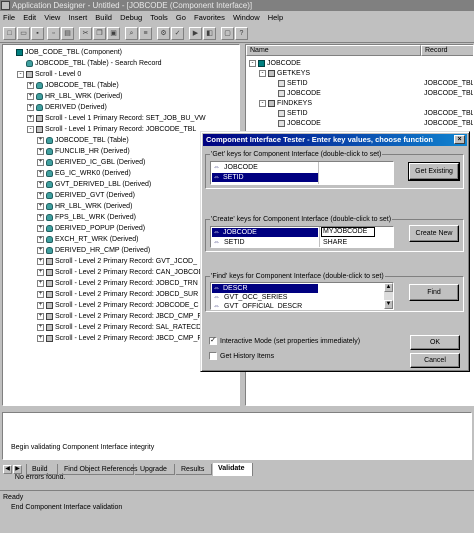 This screenshot has height=533, width=474. What do you see at coordinates (275, 17) in the screenshot?
I see `menu-help: Help` at bounding box center [275, 17].